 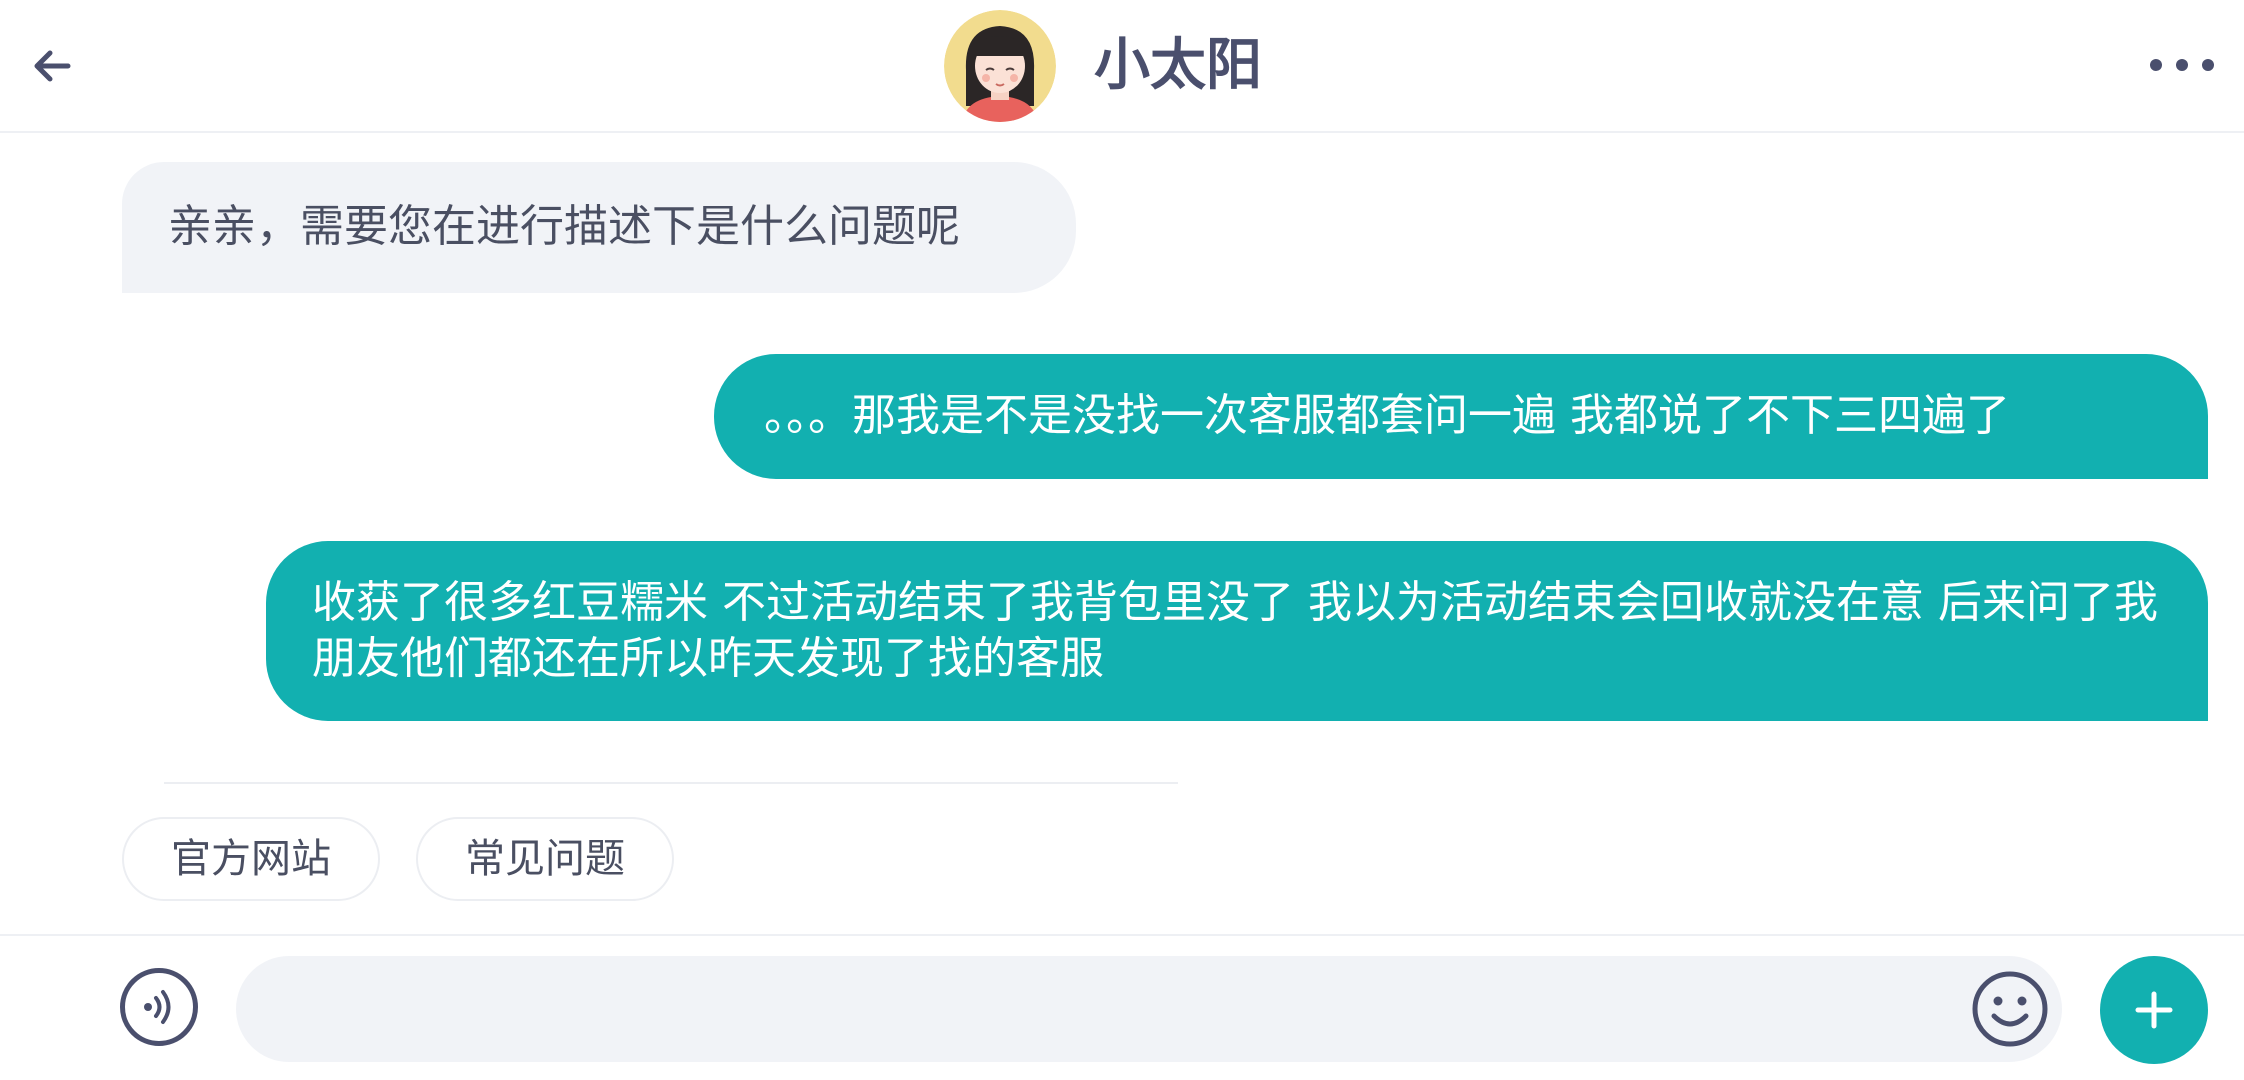 I want to click on incoming-message: 亲亲，需要您在进行描述下是什么问题呢, so click(x=599, y=227).